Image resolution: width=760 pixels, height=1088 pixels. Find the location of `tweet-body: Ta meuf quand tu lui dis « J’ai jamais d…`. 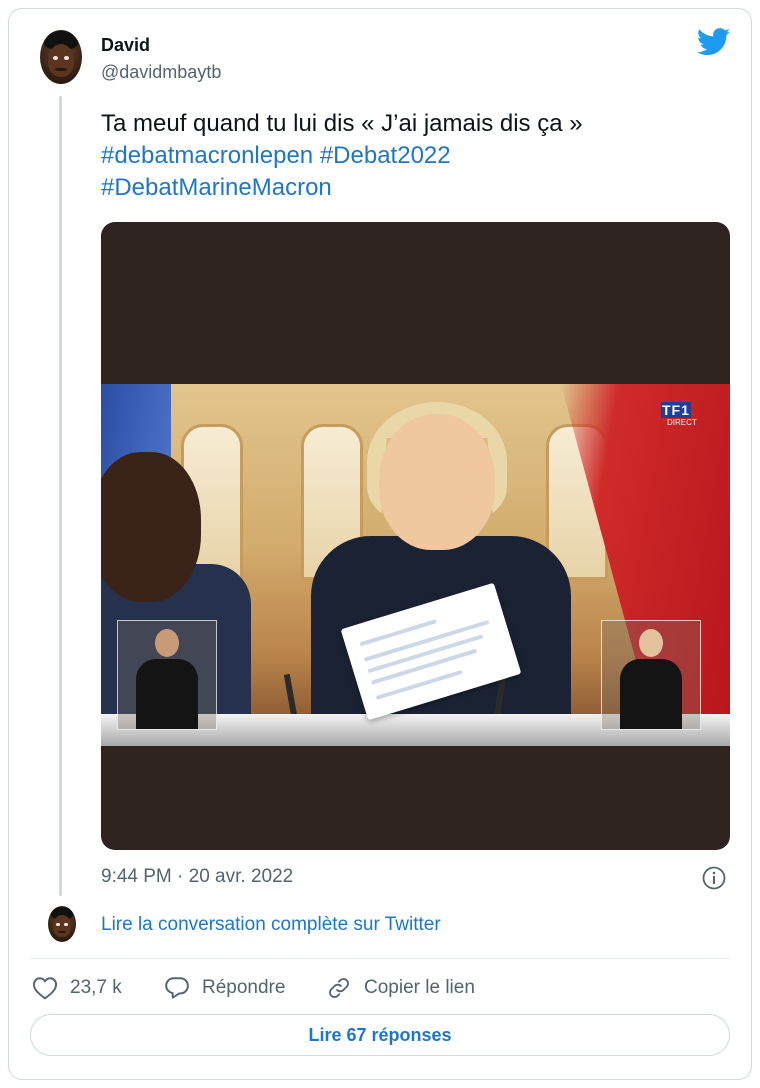

tweet-body: Ta meuf quand tu lui dis « J’ai jamais d… is located at coordinates (342, 123).